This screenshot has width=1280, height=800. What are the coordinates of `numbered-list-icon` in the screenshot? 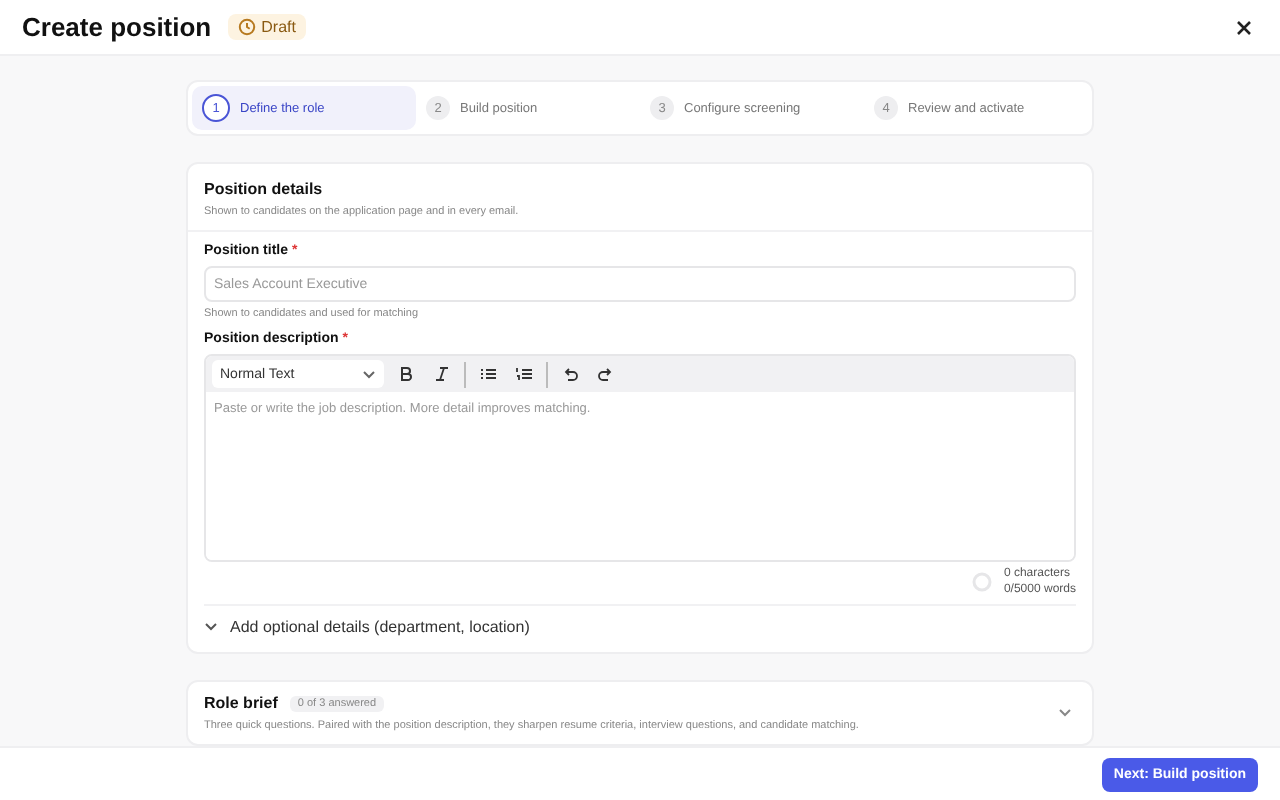 It's located at (524, 374).